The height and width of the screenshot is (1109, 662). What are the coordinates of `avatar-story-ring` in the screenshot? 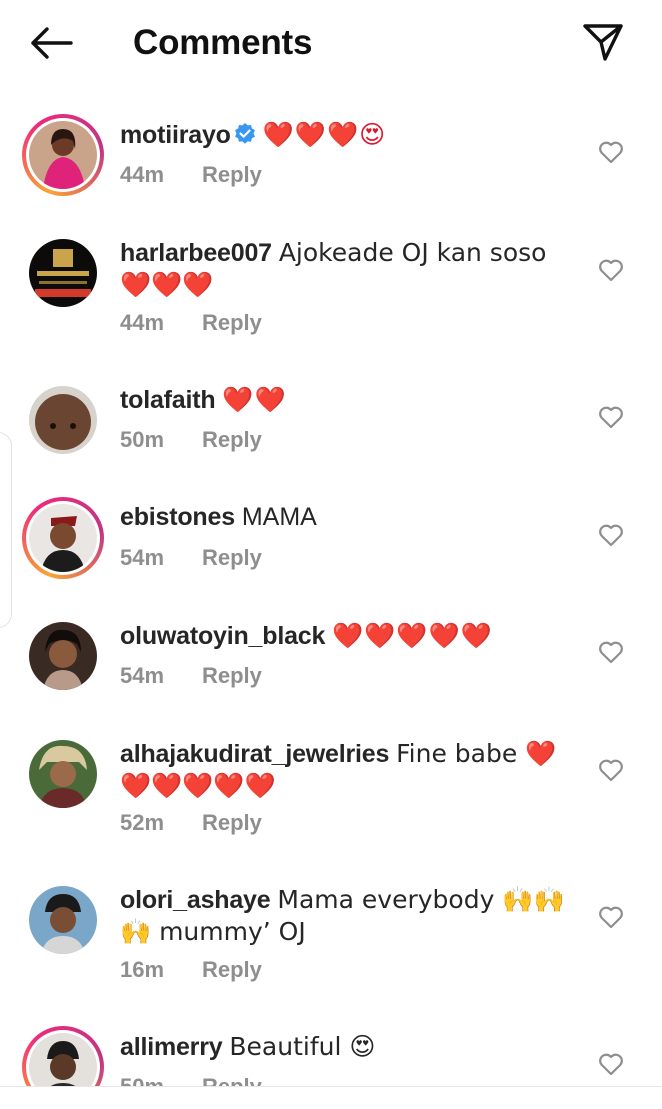 It's located at (63, 1056).